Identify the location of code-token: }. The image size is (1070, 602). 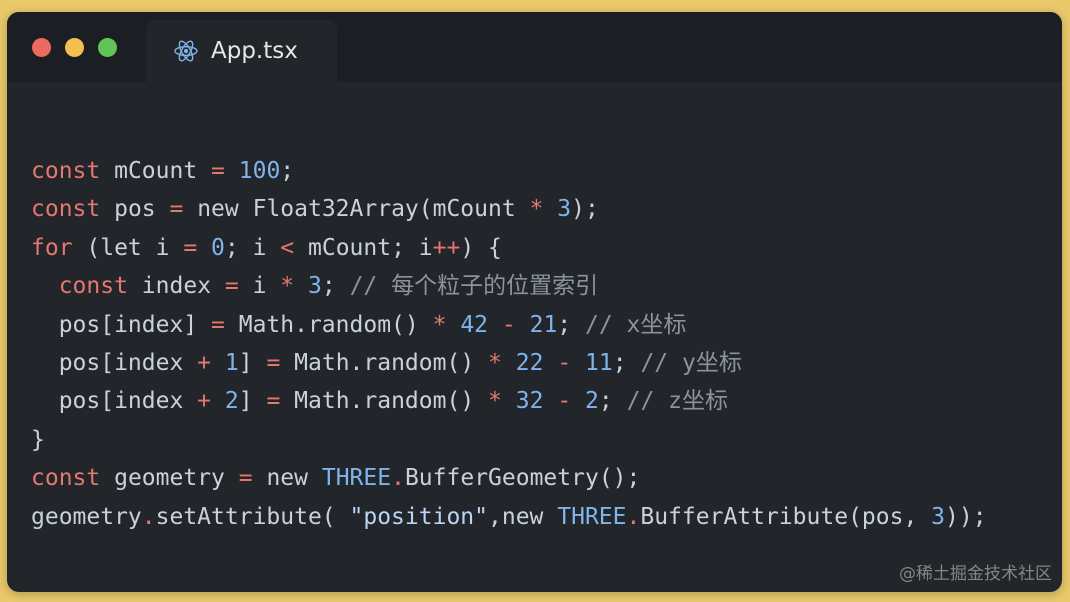
(38, 439).